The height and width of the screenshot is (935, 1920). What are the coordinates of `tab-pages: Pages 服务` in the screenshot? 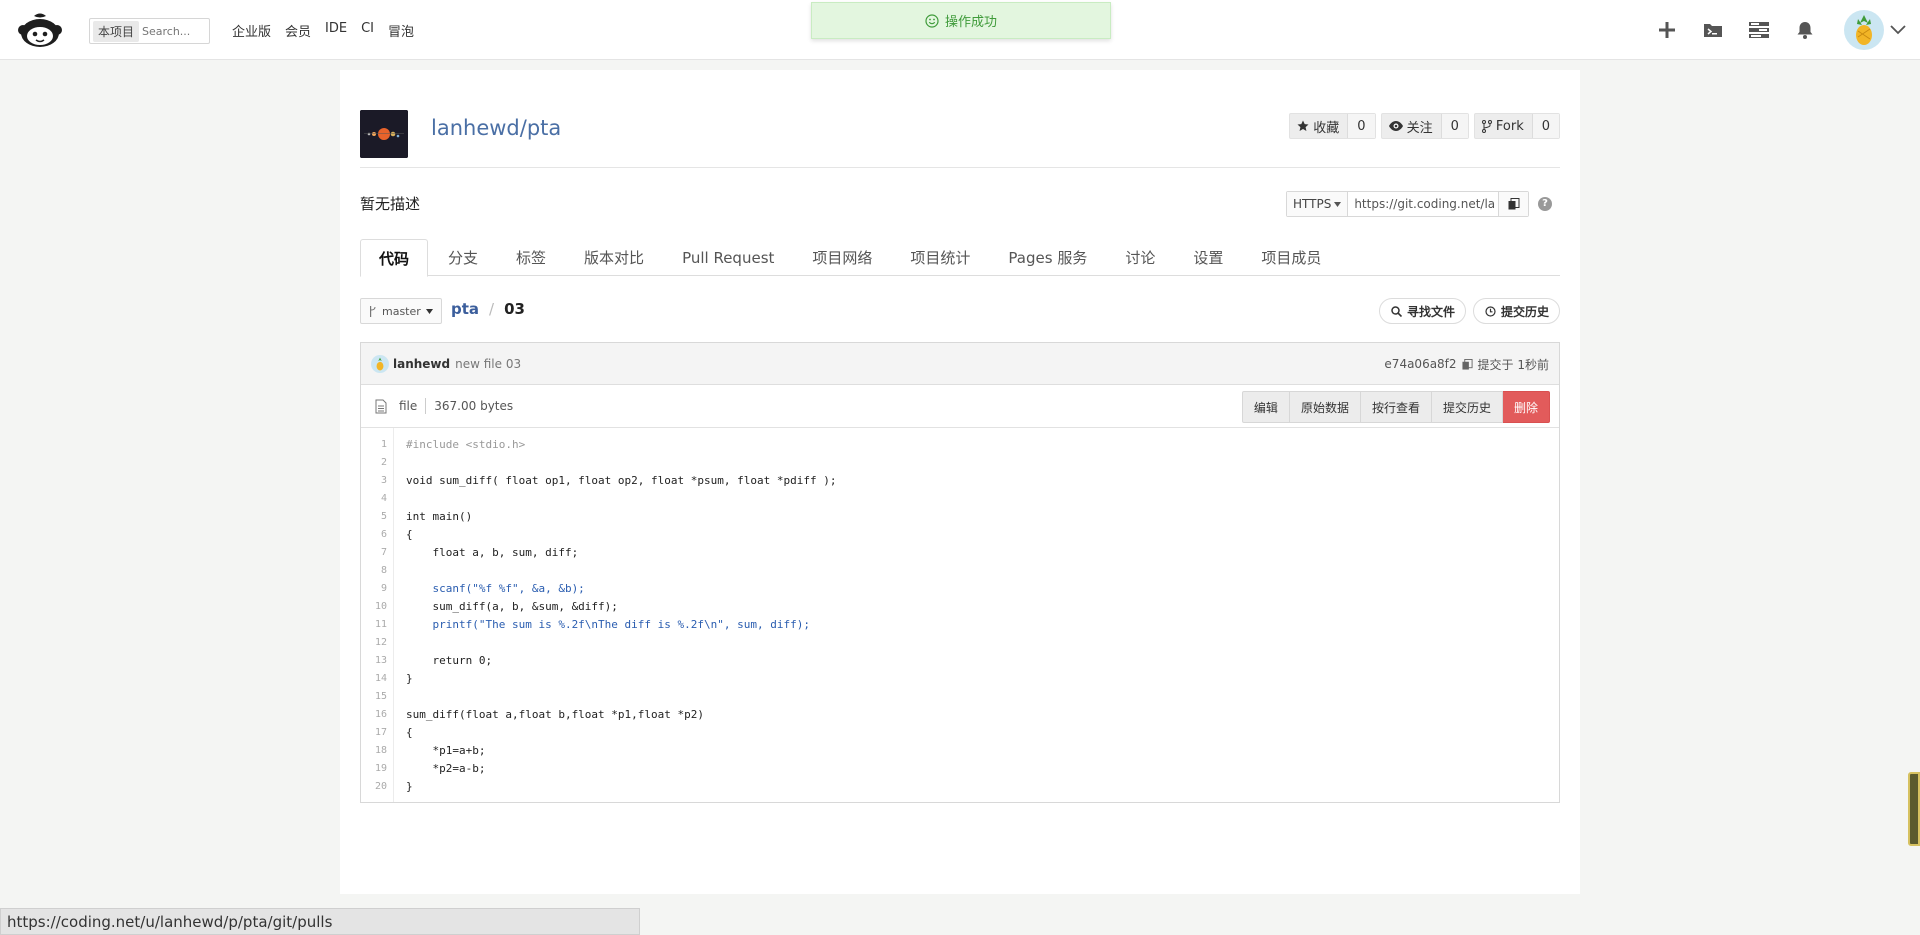 It's located at (1047, 257).